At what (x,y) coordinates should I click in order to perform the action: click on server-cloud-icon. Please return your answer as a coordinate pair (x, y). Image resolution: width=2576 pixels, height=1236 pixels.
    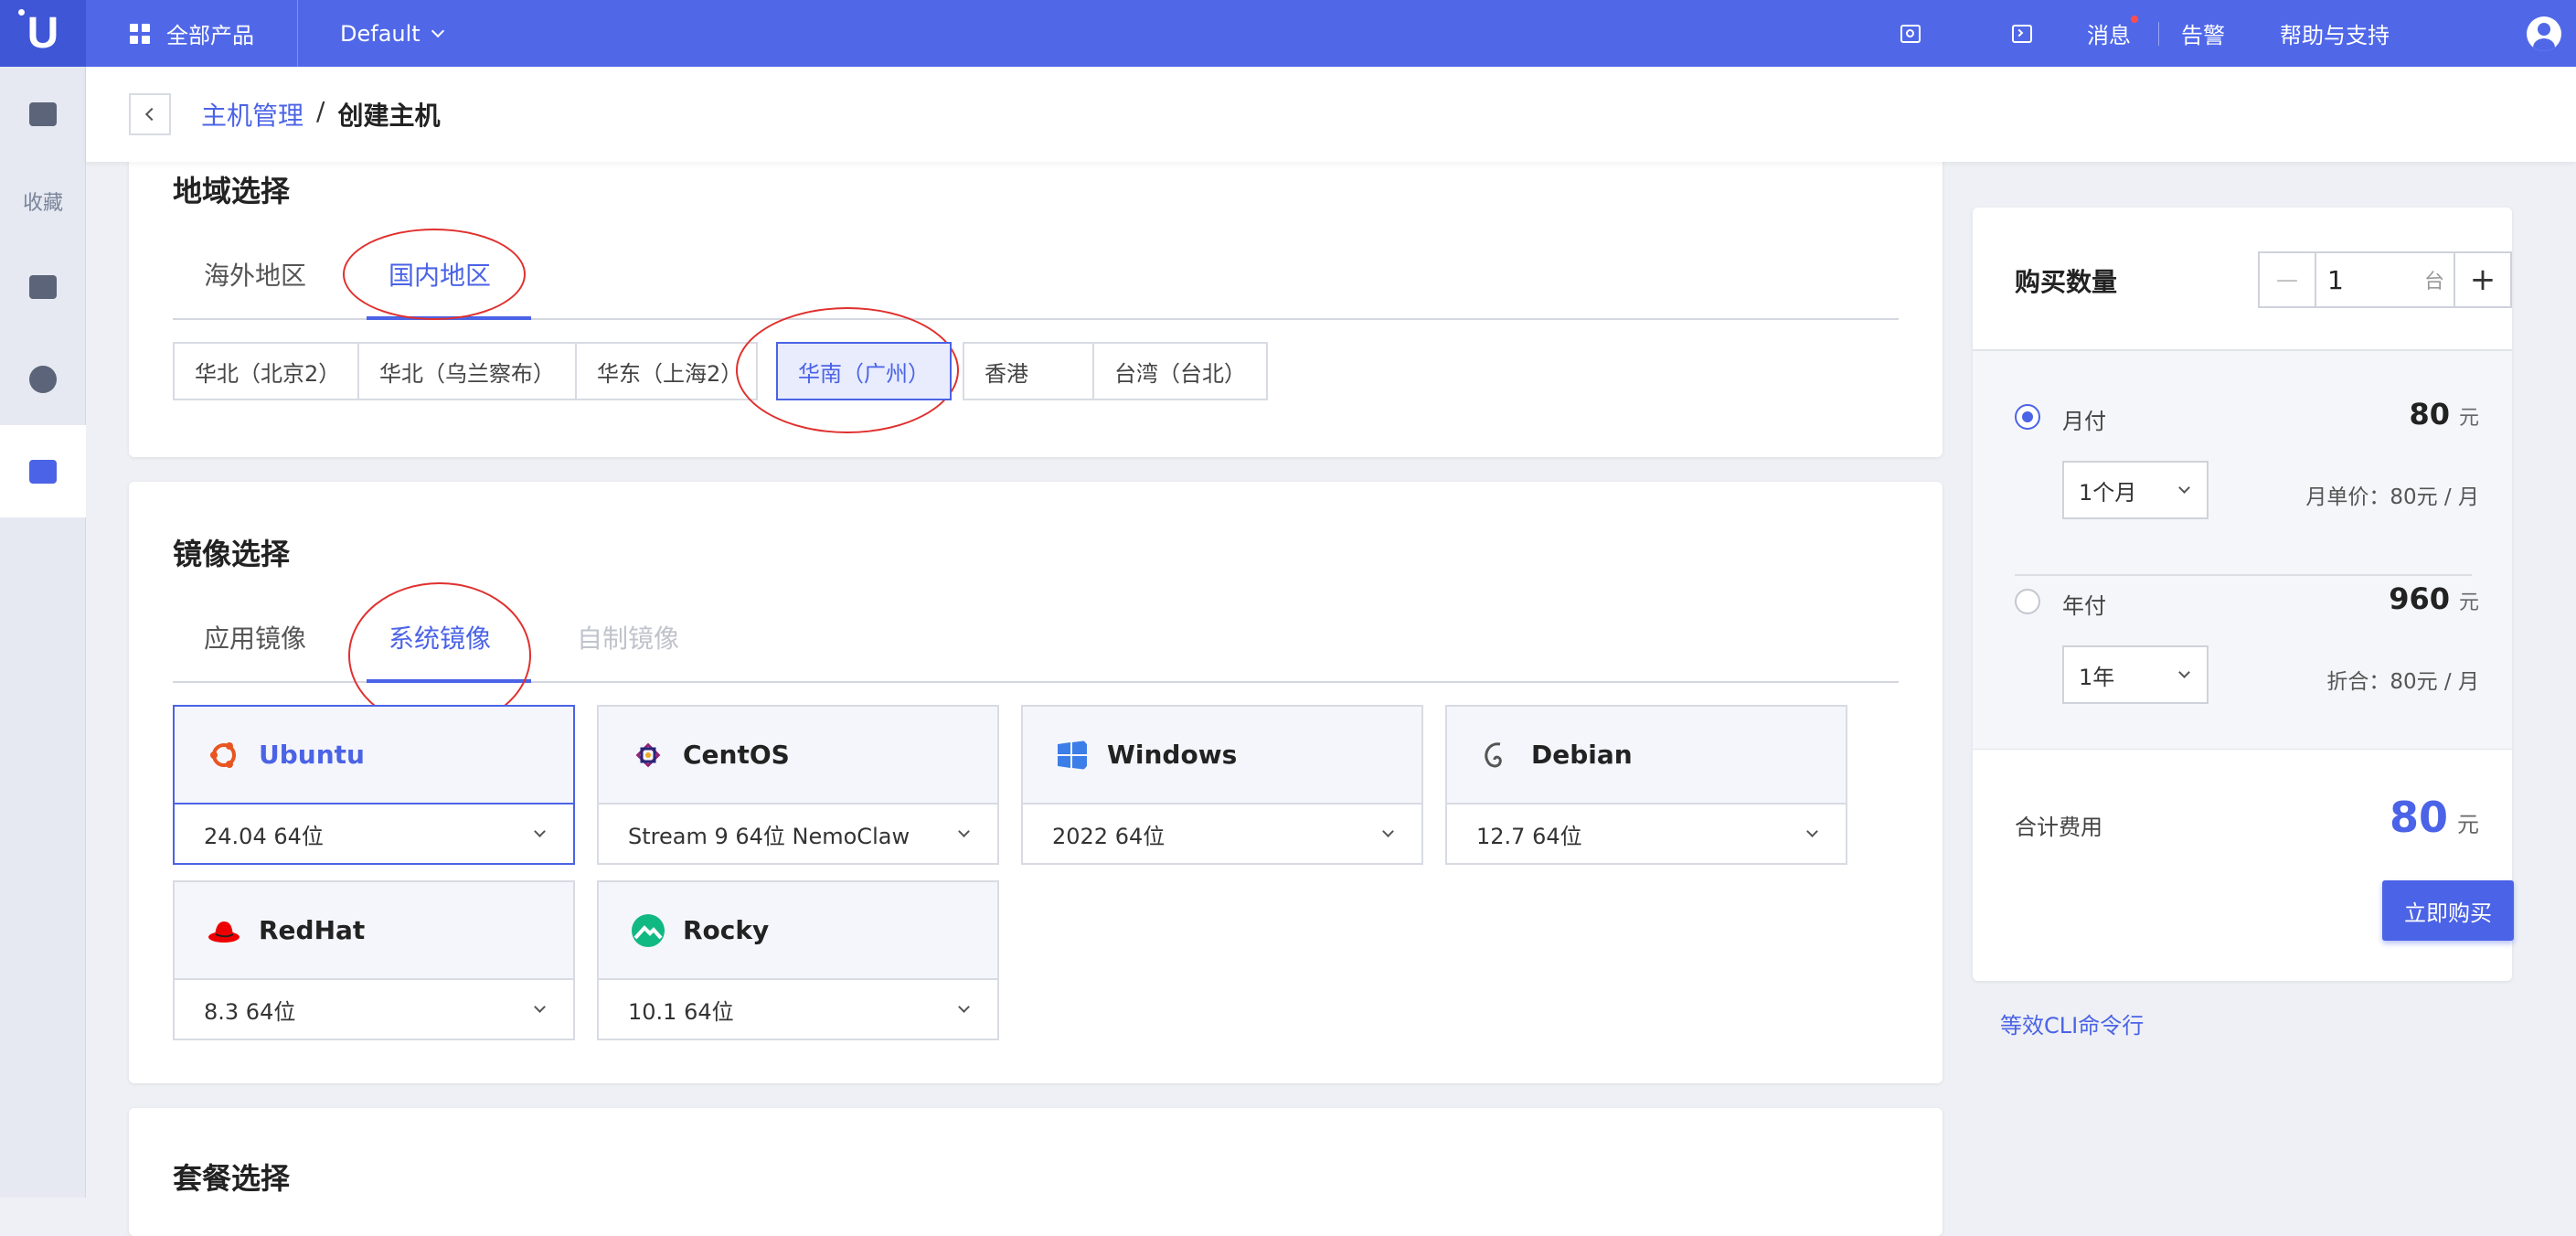
    Looking at the image, I should click on (43, 286).